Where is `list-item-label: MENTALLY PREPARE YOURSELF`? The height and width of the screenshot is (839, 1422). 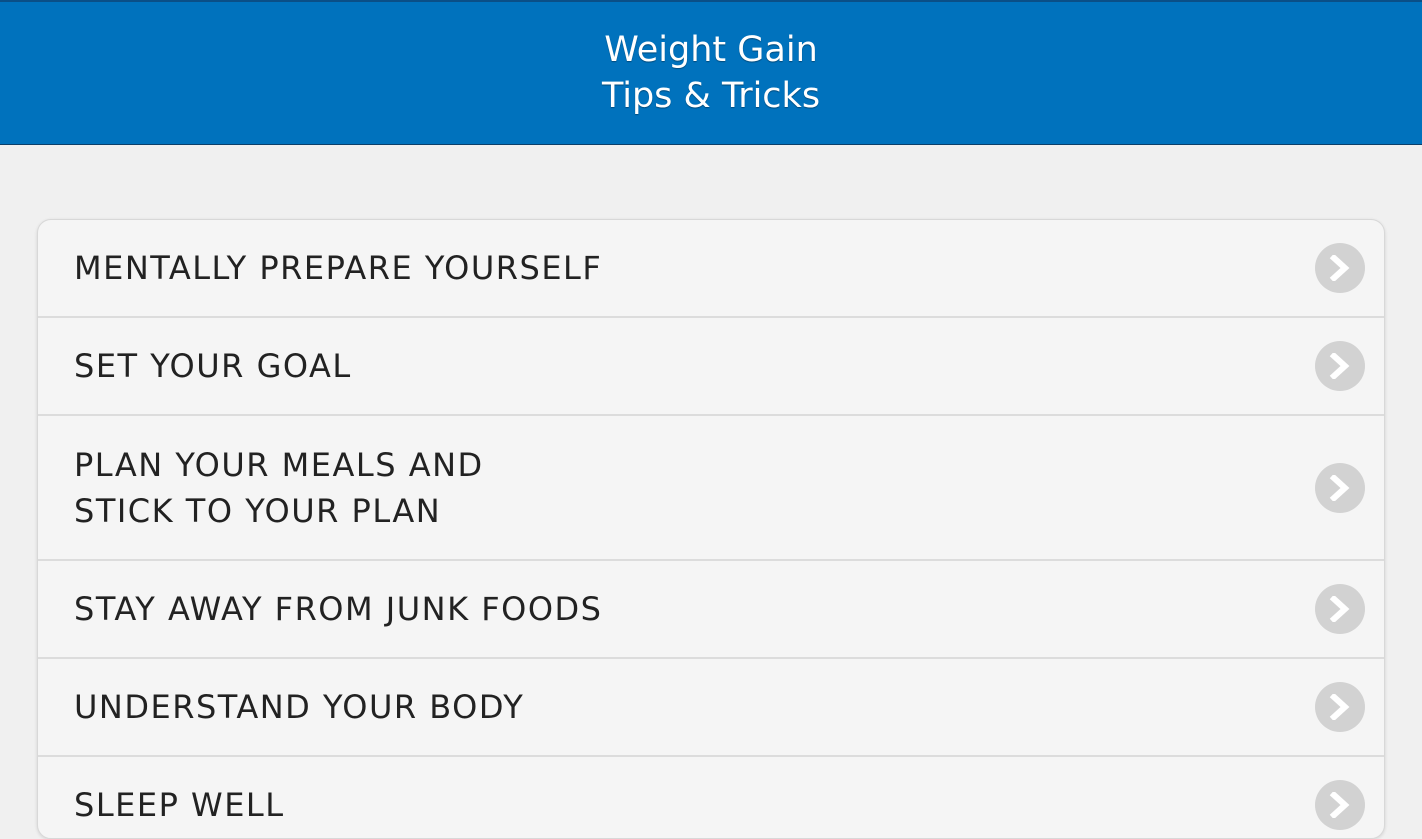
list-item-label: MENTALLY PREPARE YOURSELF is located at coordinates (338, 268).